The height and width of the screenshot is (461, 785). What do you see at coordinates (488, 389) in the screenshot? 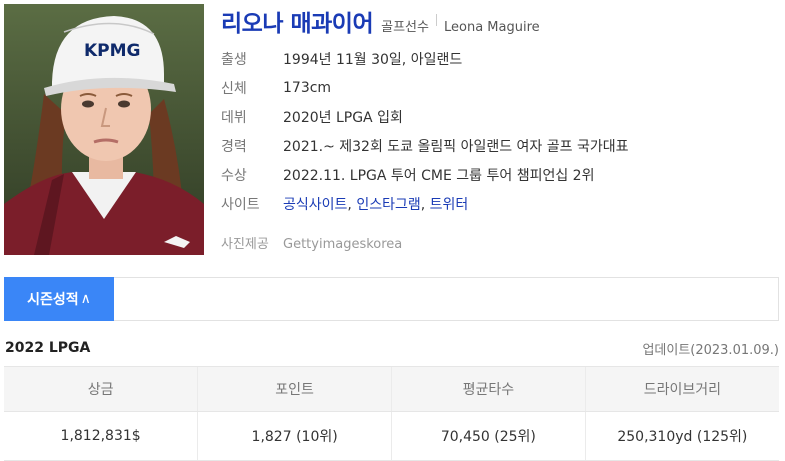
I see `header-scoring-average: 평균타수` at bounding box center [488, 389].